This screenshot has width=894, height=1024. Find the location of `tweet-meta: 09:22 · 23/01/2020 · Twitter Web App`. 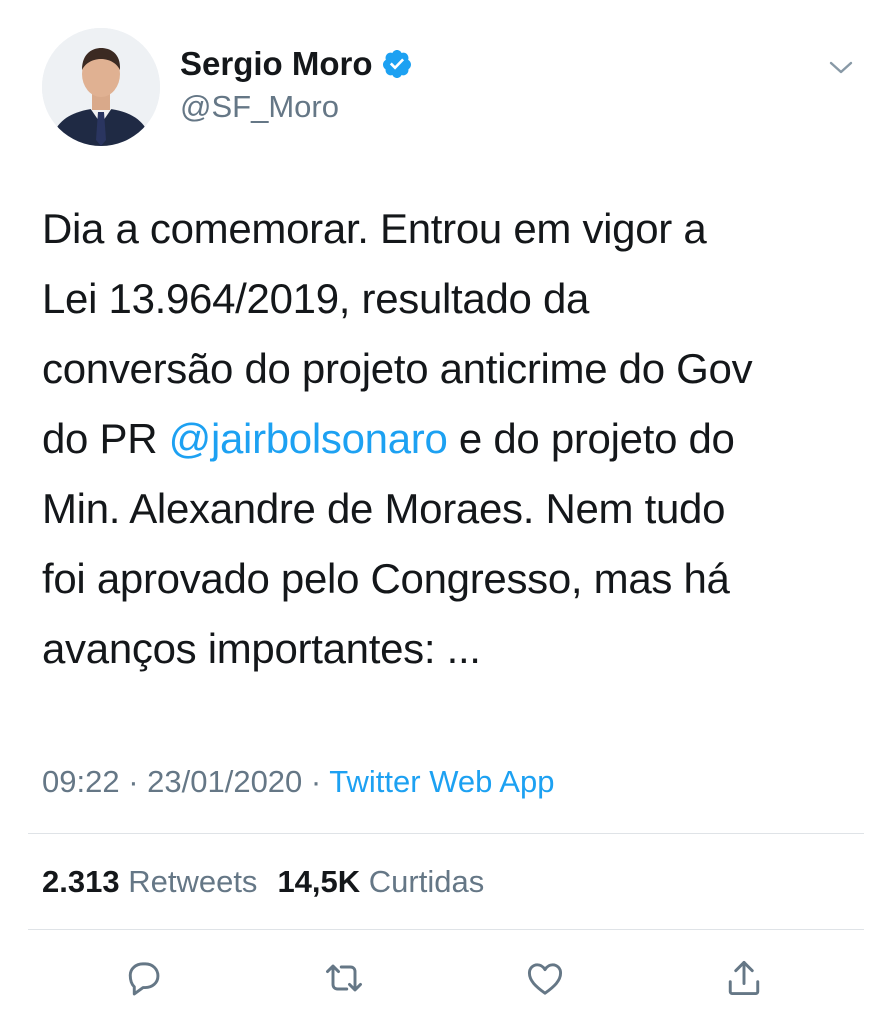

tweet-meta: 09:22 · 23/01/2020 · Twitter Web App is located at coordinates (298, 782).